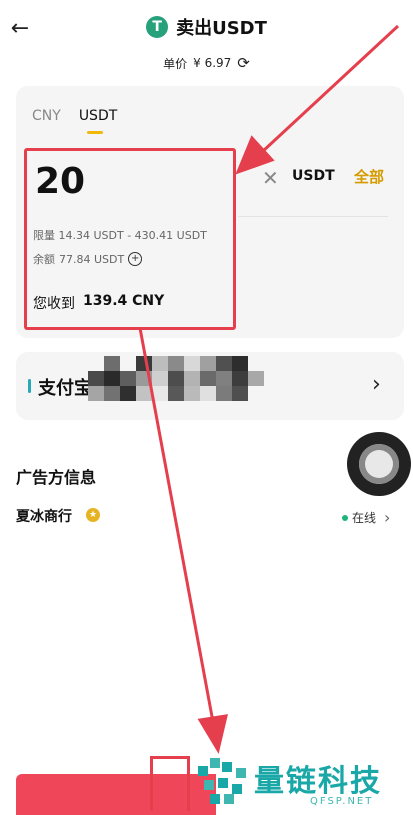  I want to click on status-text: 在线, so click(364, 518).